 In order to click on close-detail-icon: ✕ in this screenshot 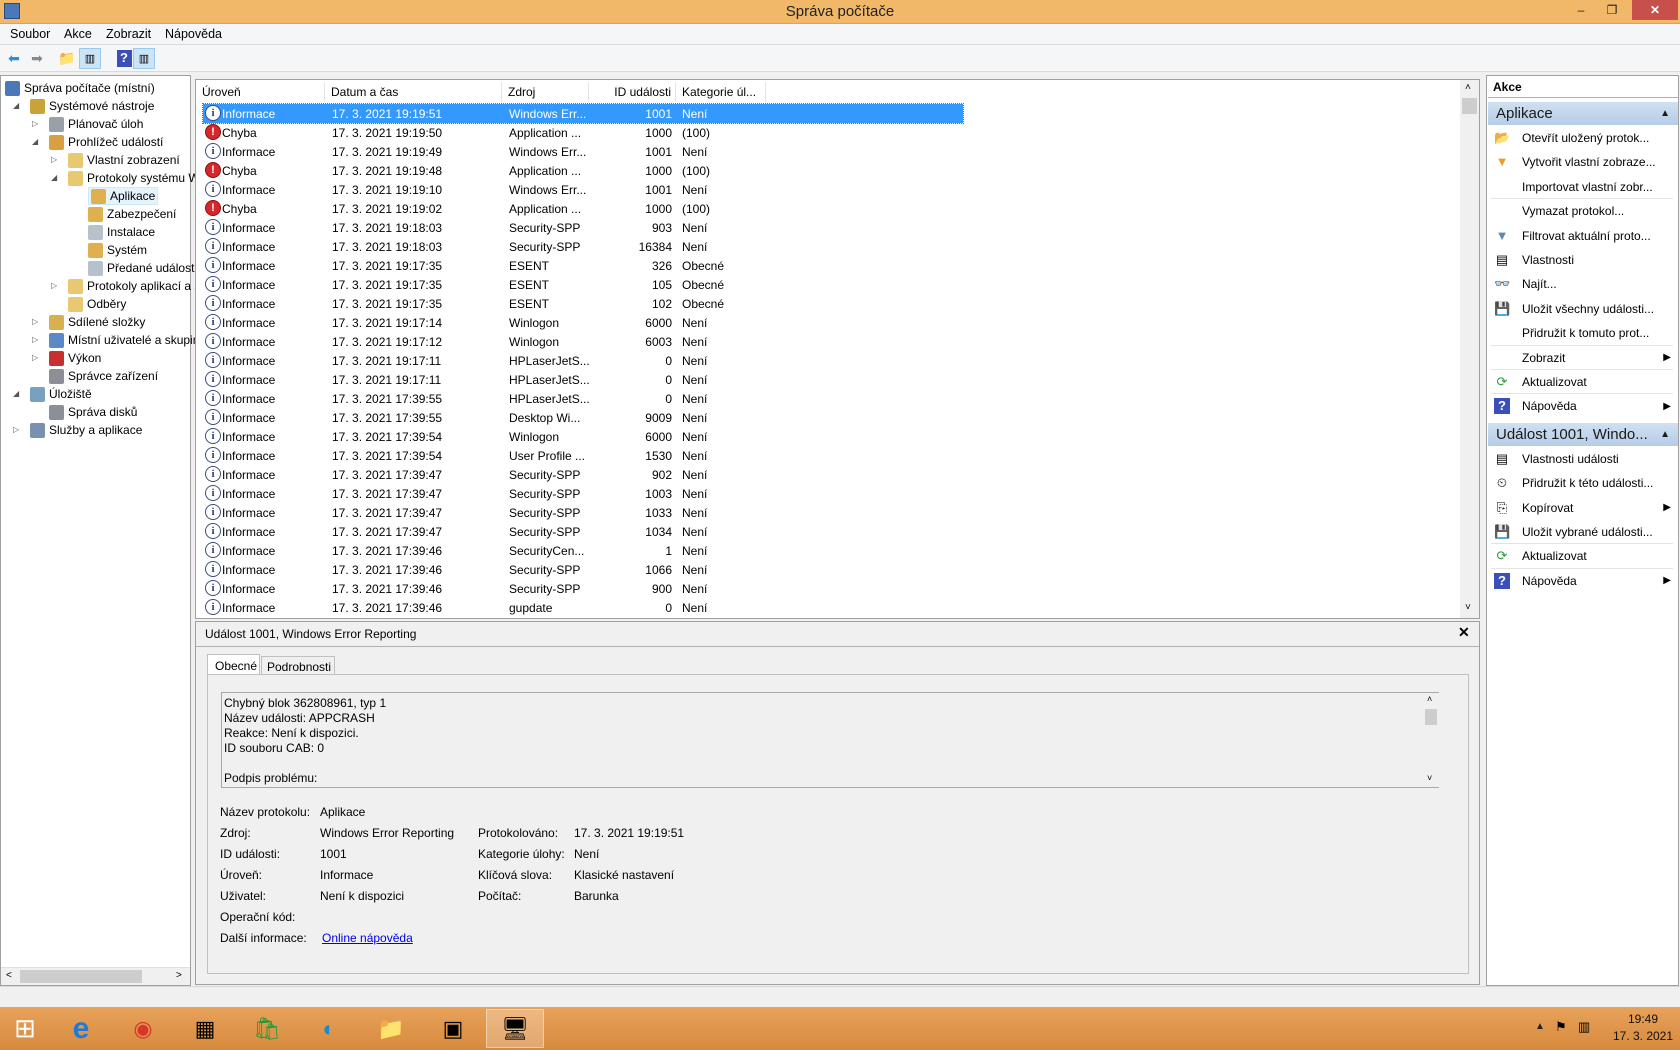, I will do `click(1464, 632)`.